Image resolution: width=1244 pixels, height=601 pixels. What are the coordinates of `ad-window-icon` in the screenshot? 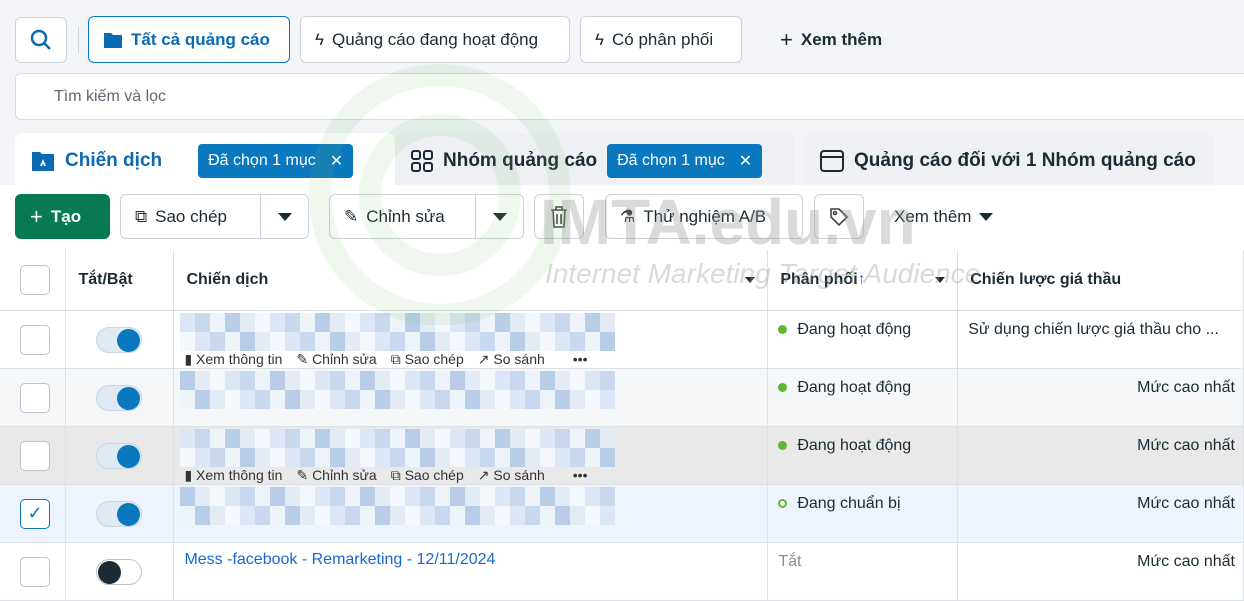 It's located at (832, 160).